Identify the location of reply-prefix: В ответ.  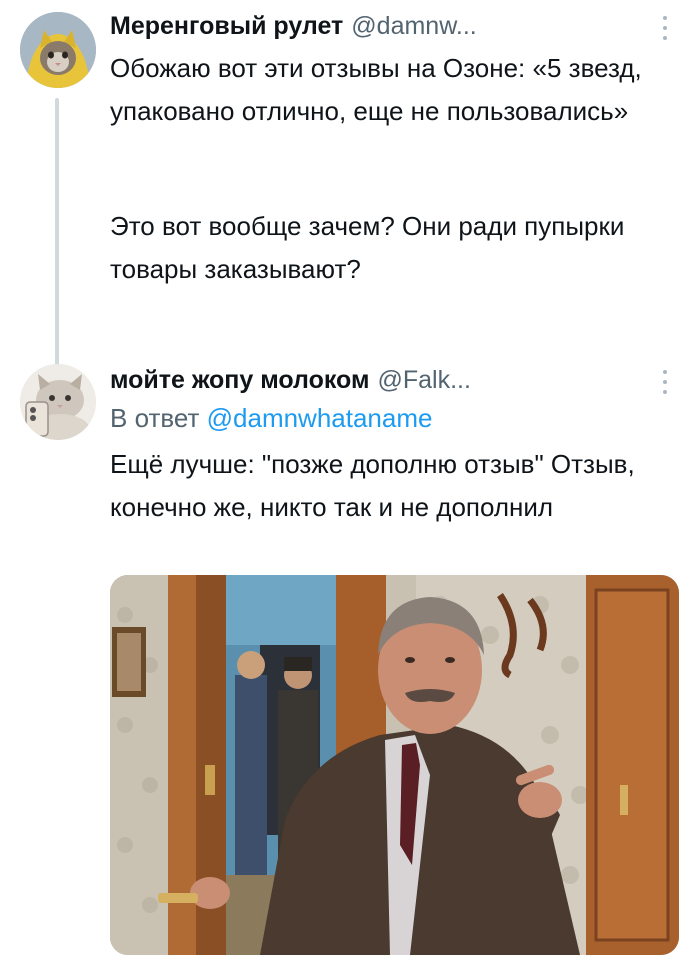
(155, 418).